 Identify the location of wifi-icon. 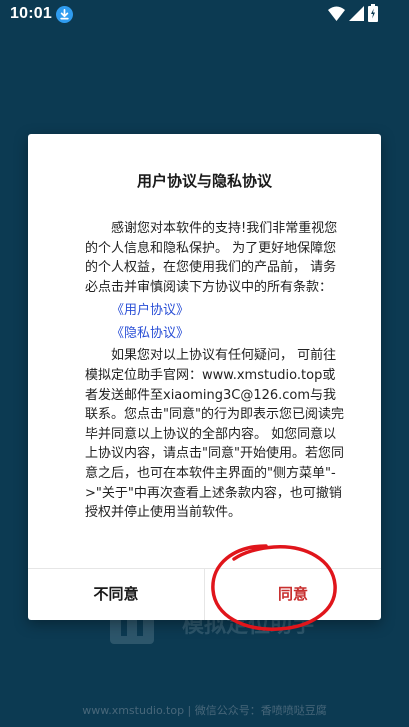
(336, 13).